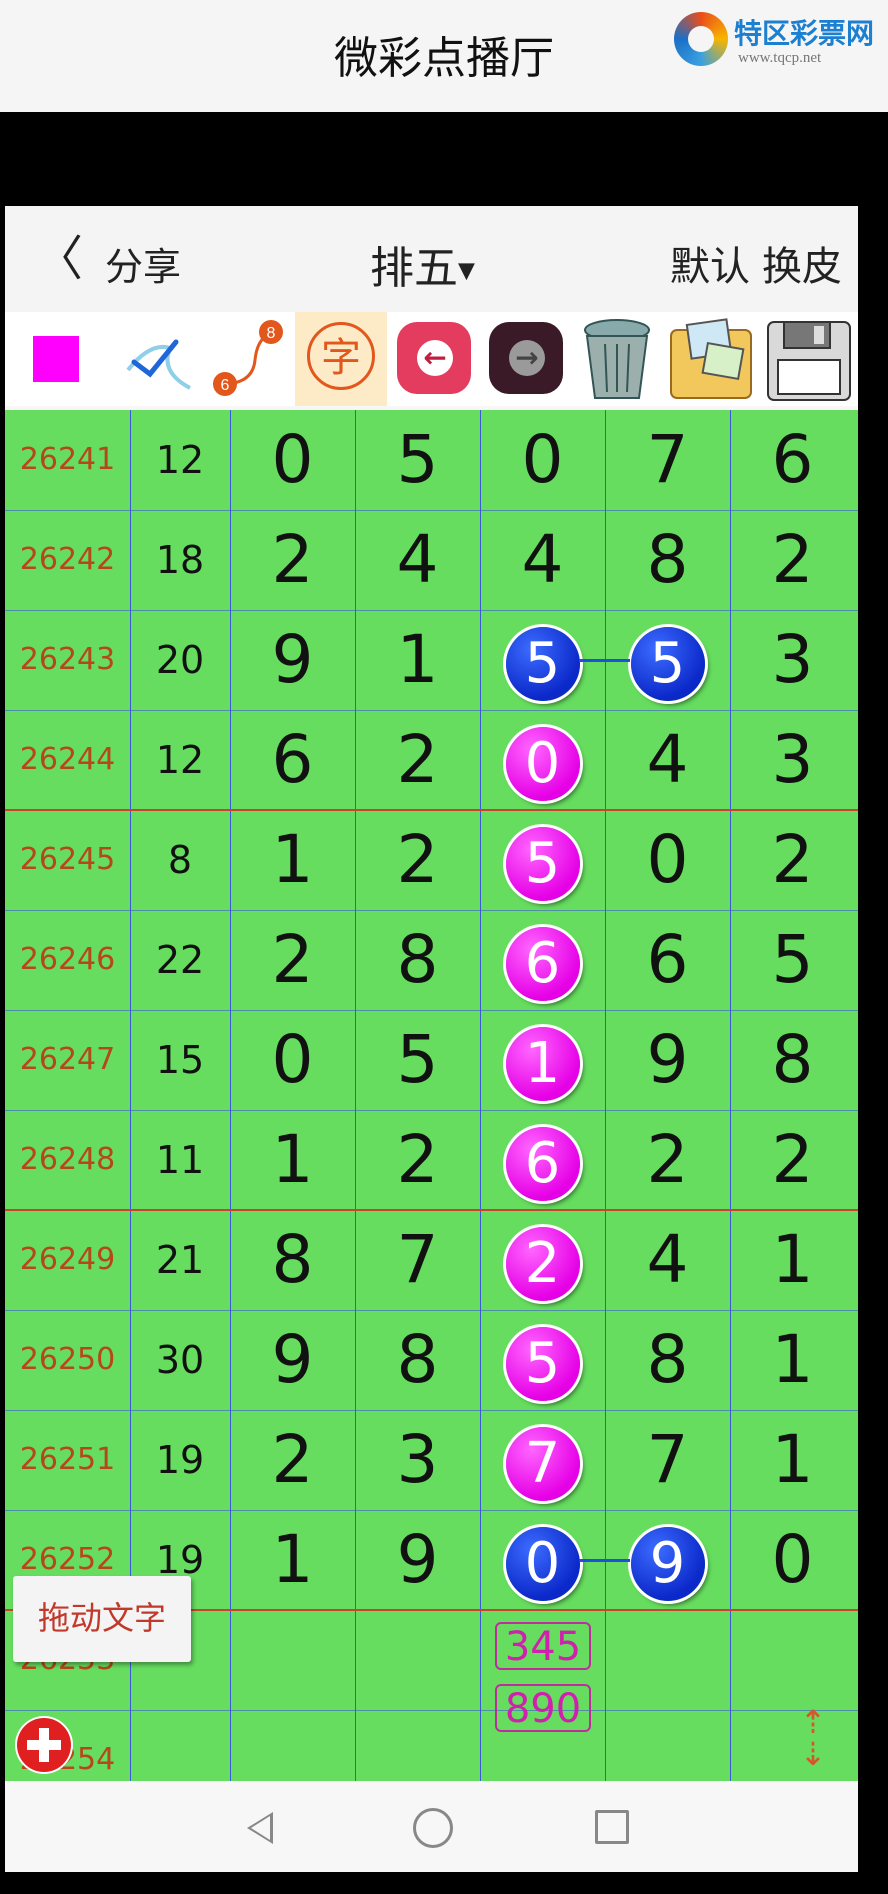 The image size is (888, 1894). I want to click on prediction-box: 345, so click(543, 1646).